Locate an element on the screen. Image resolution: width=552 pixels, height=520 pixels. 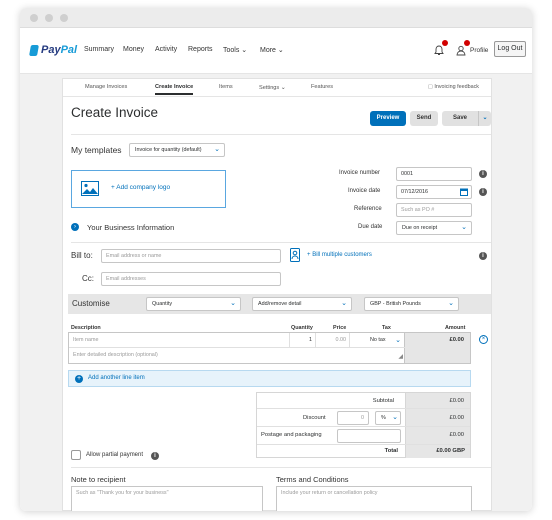
paypal-logo: Pay Pal is located at coordinates (53, 50).